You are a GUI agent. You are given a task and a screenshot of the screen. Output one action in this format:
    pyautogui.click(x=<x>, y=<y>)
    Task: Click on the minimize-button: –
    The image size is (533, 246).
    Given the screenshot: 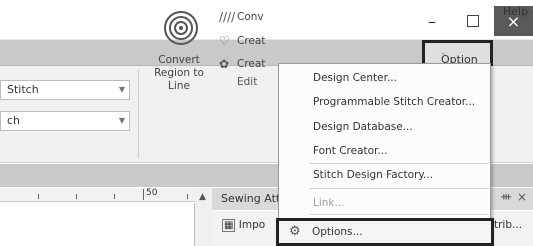 What is the action you would take?
    pyautogui.click(x=432, y=21)
    